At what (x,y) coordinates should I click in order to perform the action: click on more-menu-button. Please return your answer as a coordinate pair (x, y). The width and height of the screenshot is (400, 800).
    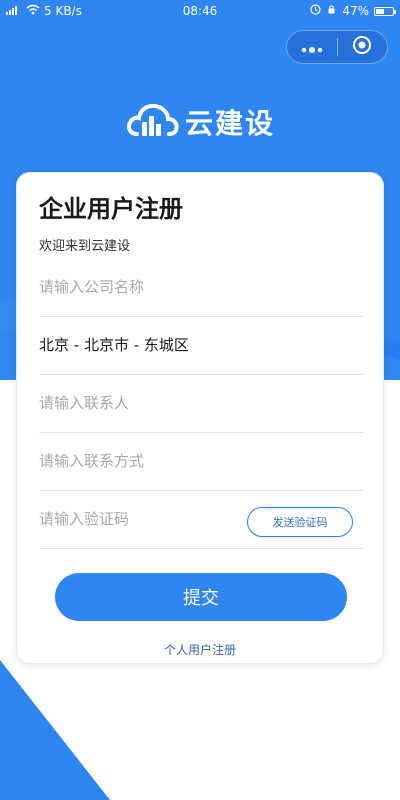
    Looking at the image, I should click on (312, 47).